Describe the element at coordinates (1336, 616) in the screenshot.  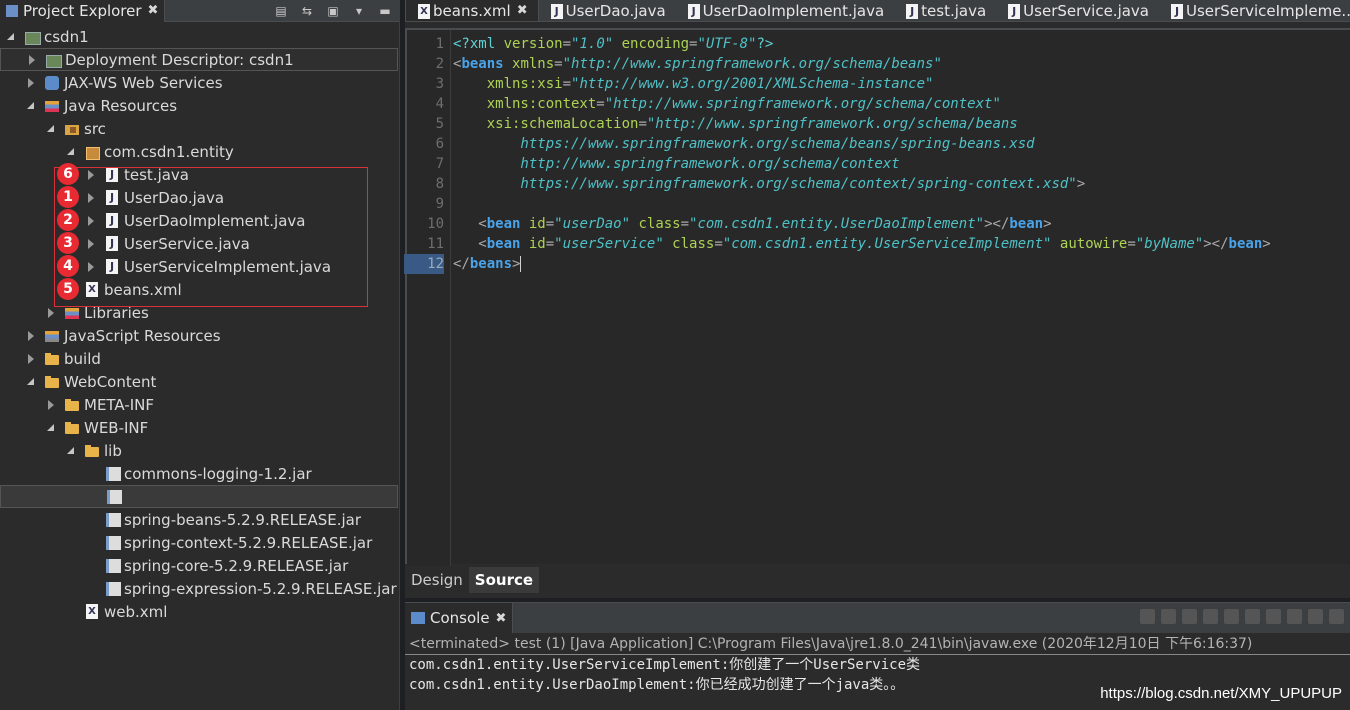
I see `display-console-icon` at that location.